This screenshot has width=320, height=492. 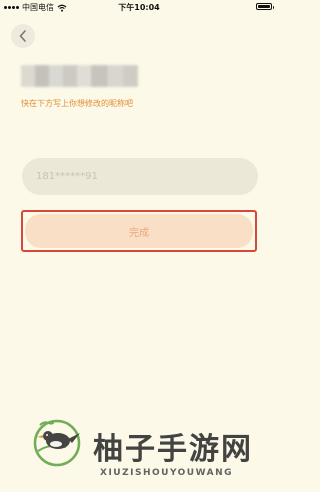 I want to click on watermark-title: 柚子手游网, so click(x=173, y=449).